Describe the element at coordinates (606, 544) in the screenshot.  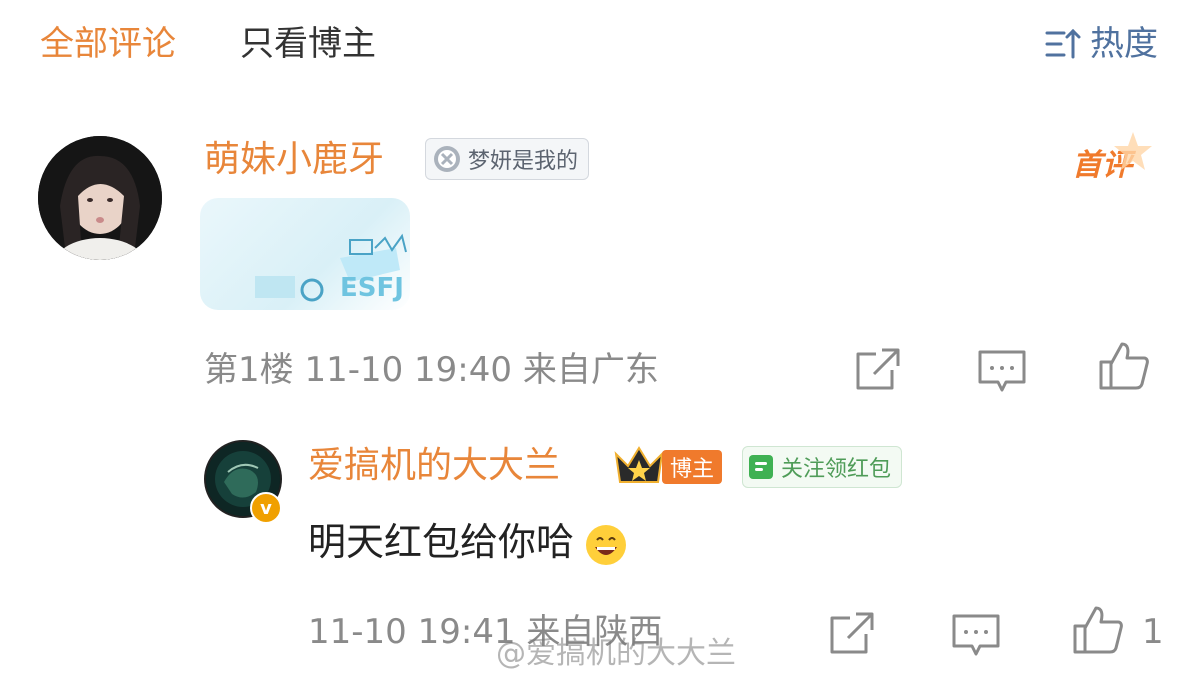
I see `laugh-emoji` at that location.